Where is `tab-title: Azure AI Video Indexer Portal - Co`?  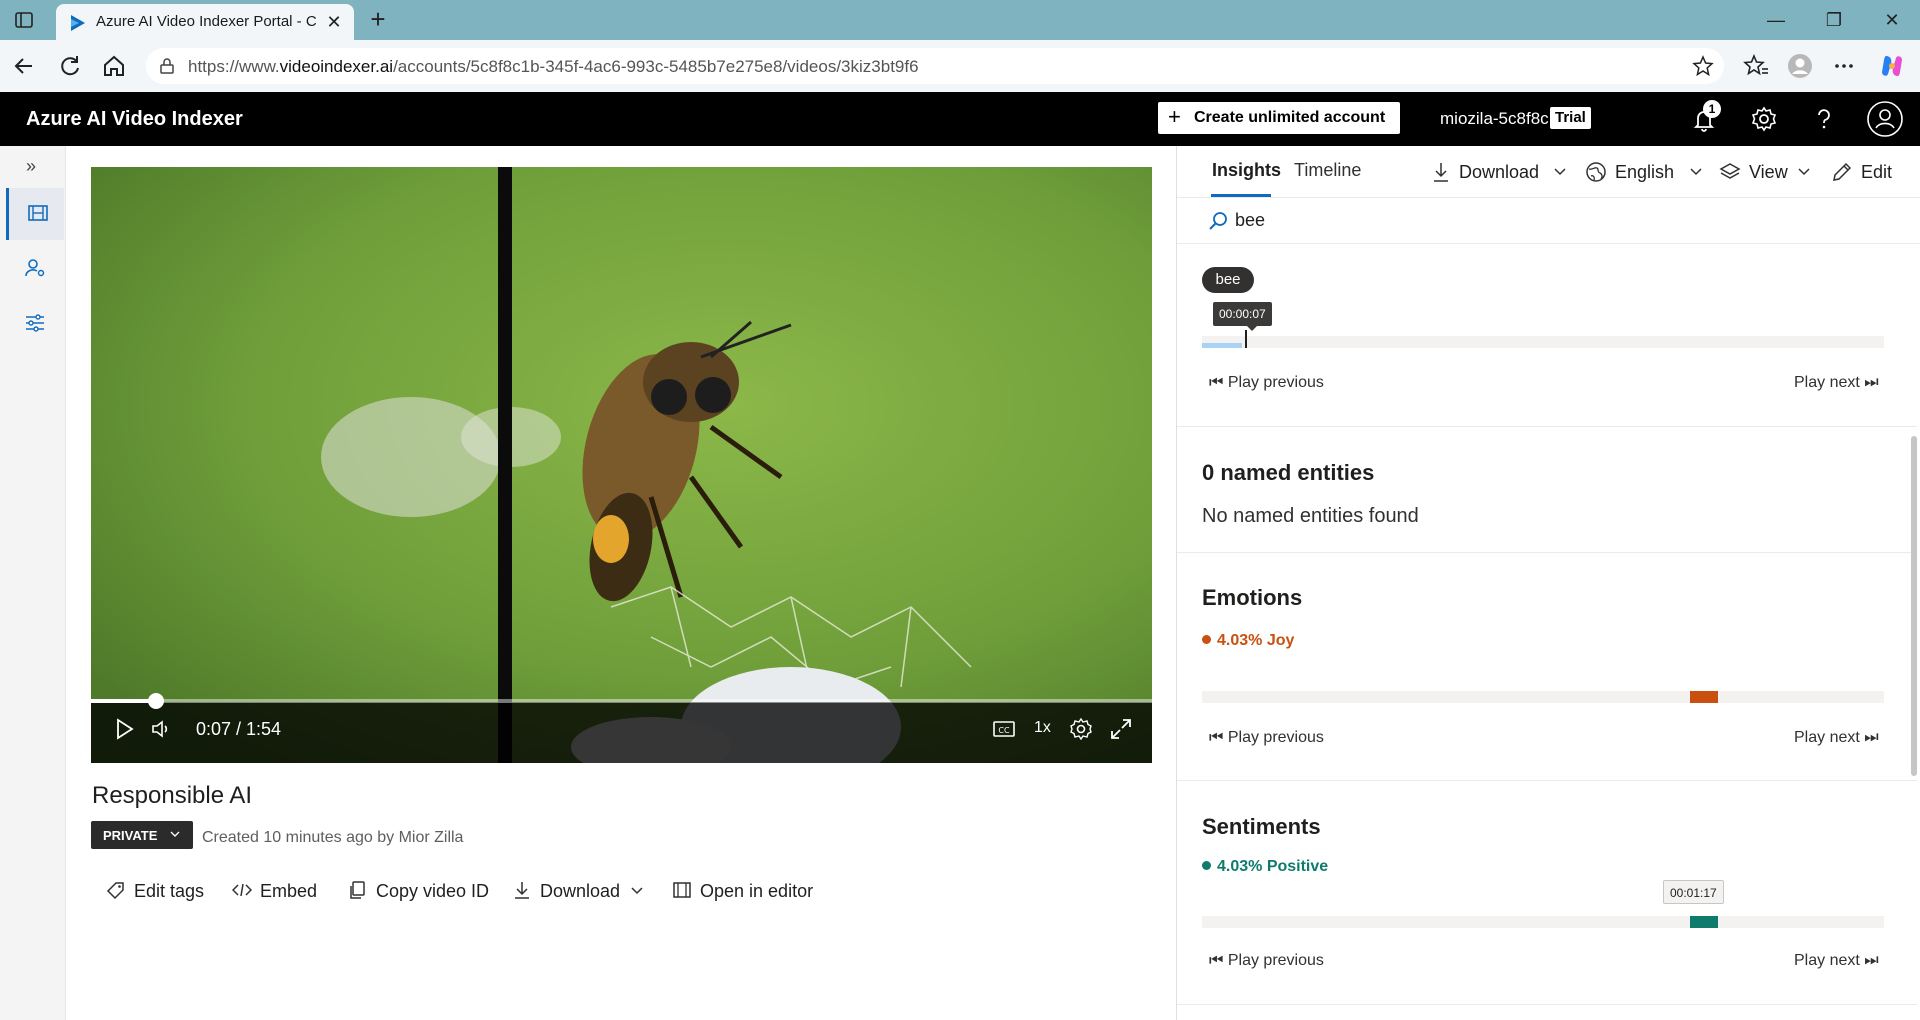
tab-title: Azure AI Video Indexer Portal - Co is located at coordinates (206, 21).